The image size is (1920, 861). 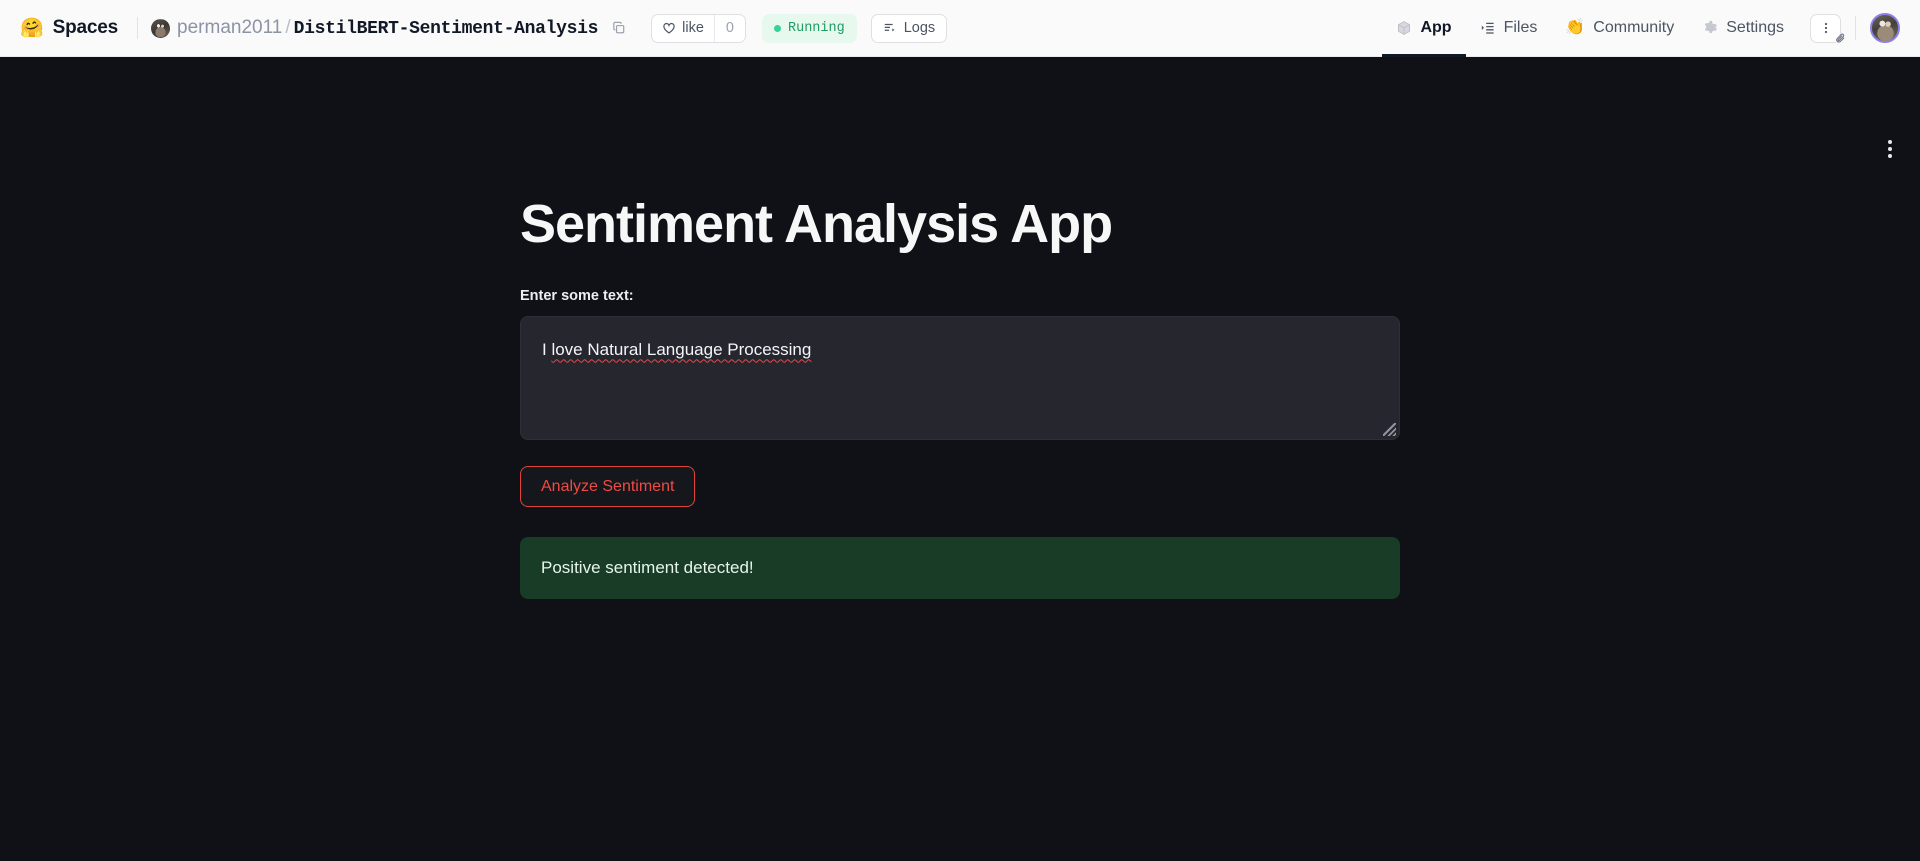 What do you see at coordinates (446, 29) in the screenshot?
I see `breadcrumb-repo-name: DistilBERT-Sentiment-Analysis` at bounding box center [446, 29].